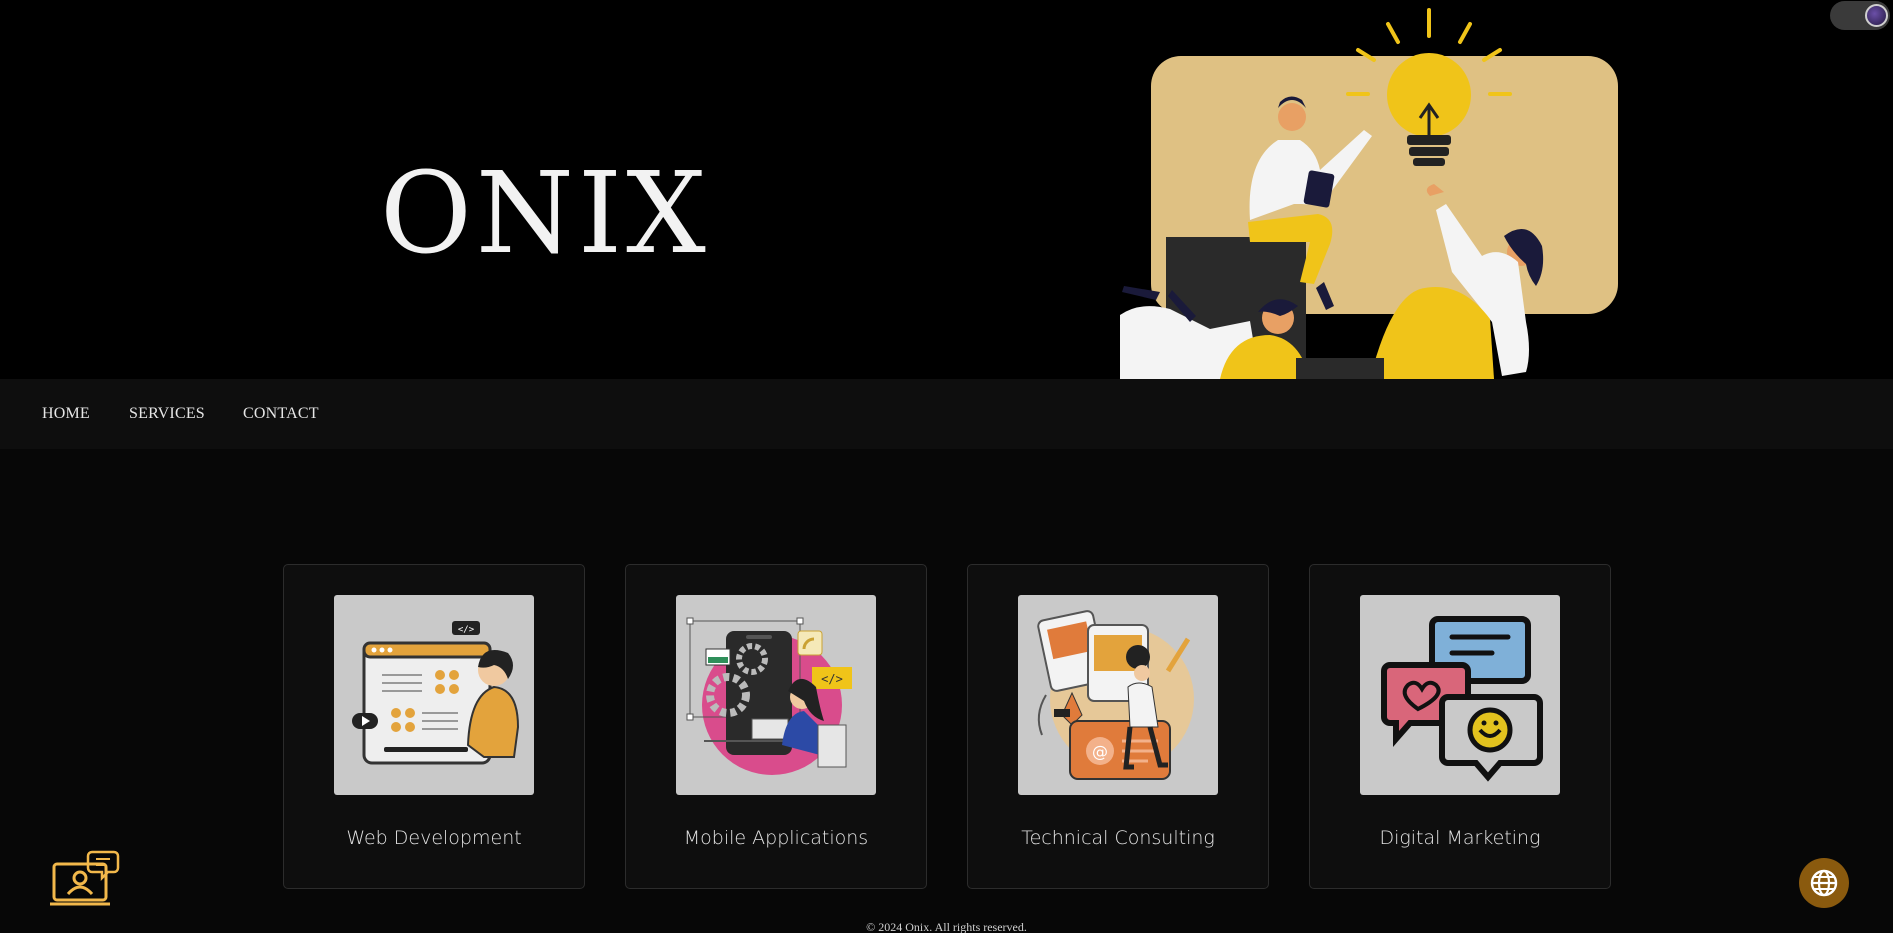  I want to click on team-lightbulb-illustration, so click(1369, 193).